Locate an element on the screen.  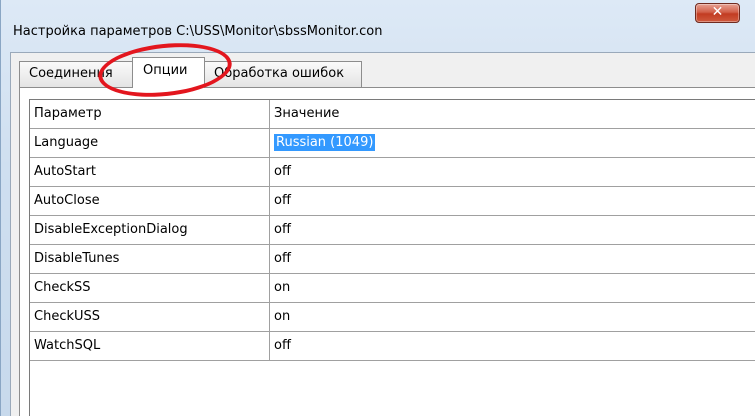
table-row: Language Russian (1049) ▼ is located at coordinates (392, 143).